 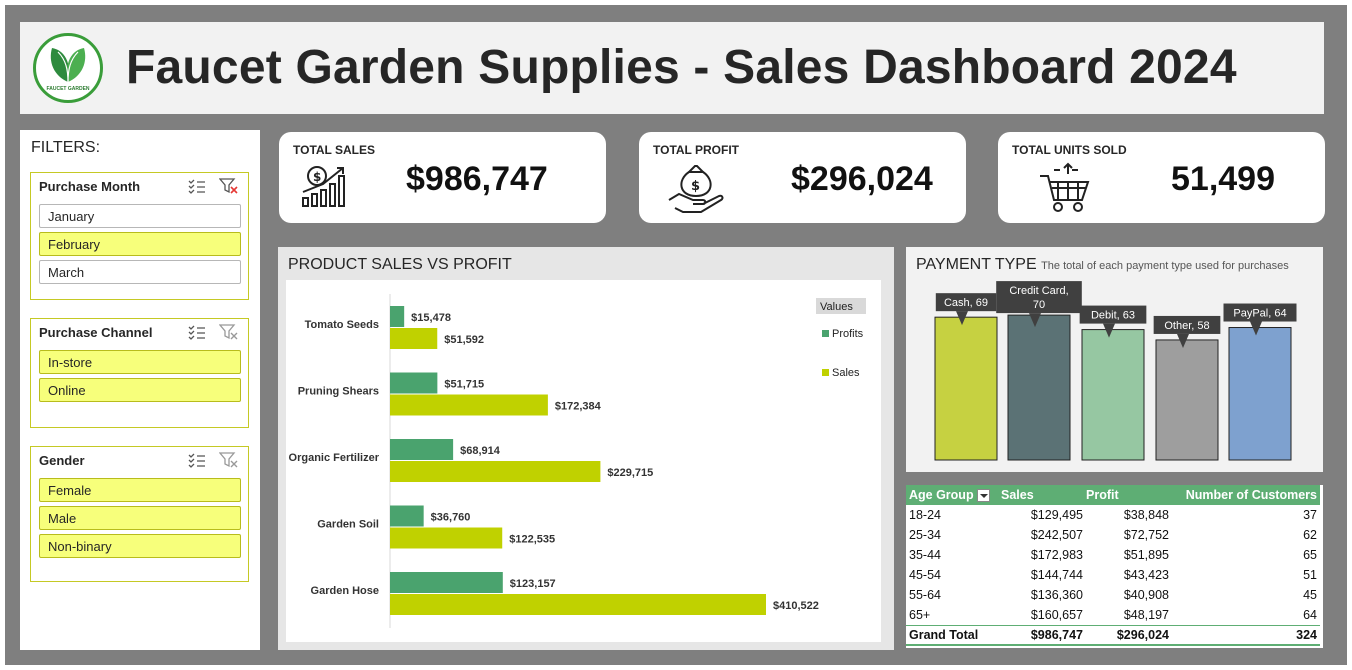 I want to click on data-label-profit: $36,760, so click(x=451, y=518).